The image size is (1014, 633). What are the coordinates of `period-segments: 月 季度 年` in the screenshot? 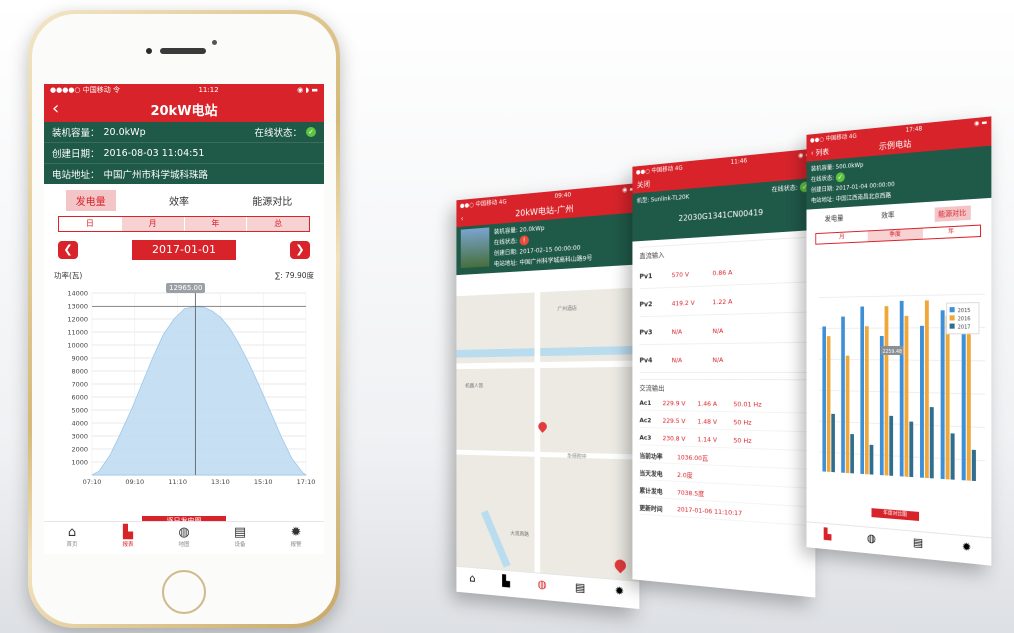 It's located at (898, 234).